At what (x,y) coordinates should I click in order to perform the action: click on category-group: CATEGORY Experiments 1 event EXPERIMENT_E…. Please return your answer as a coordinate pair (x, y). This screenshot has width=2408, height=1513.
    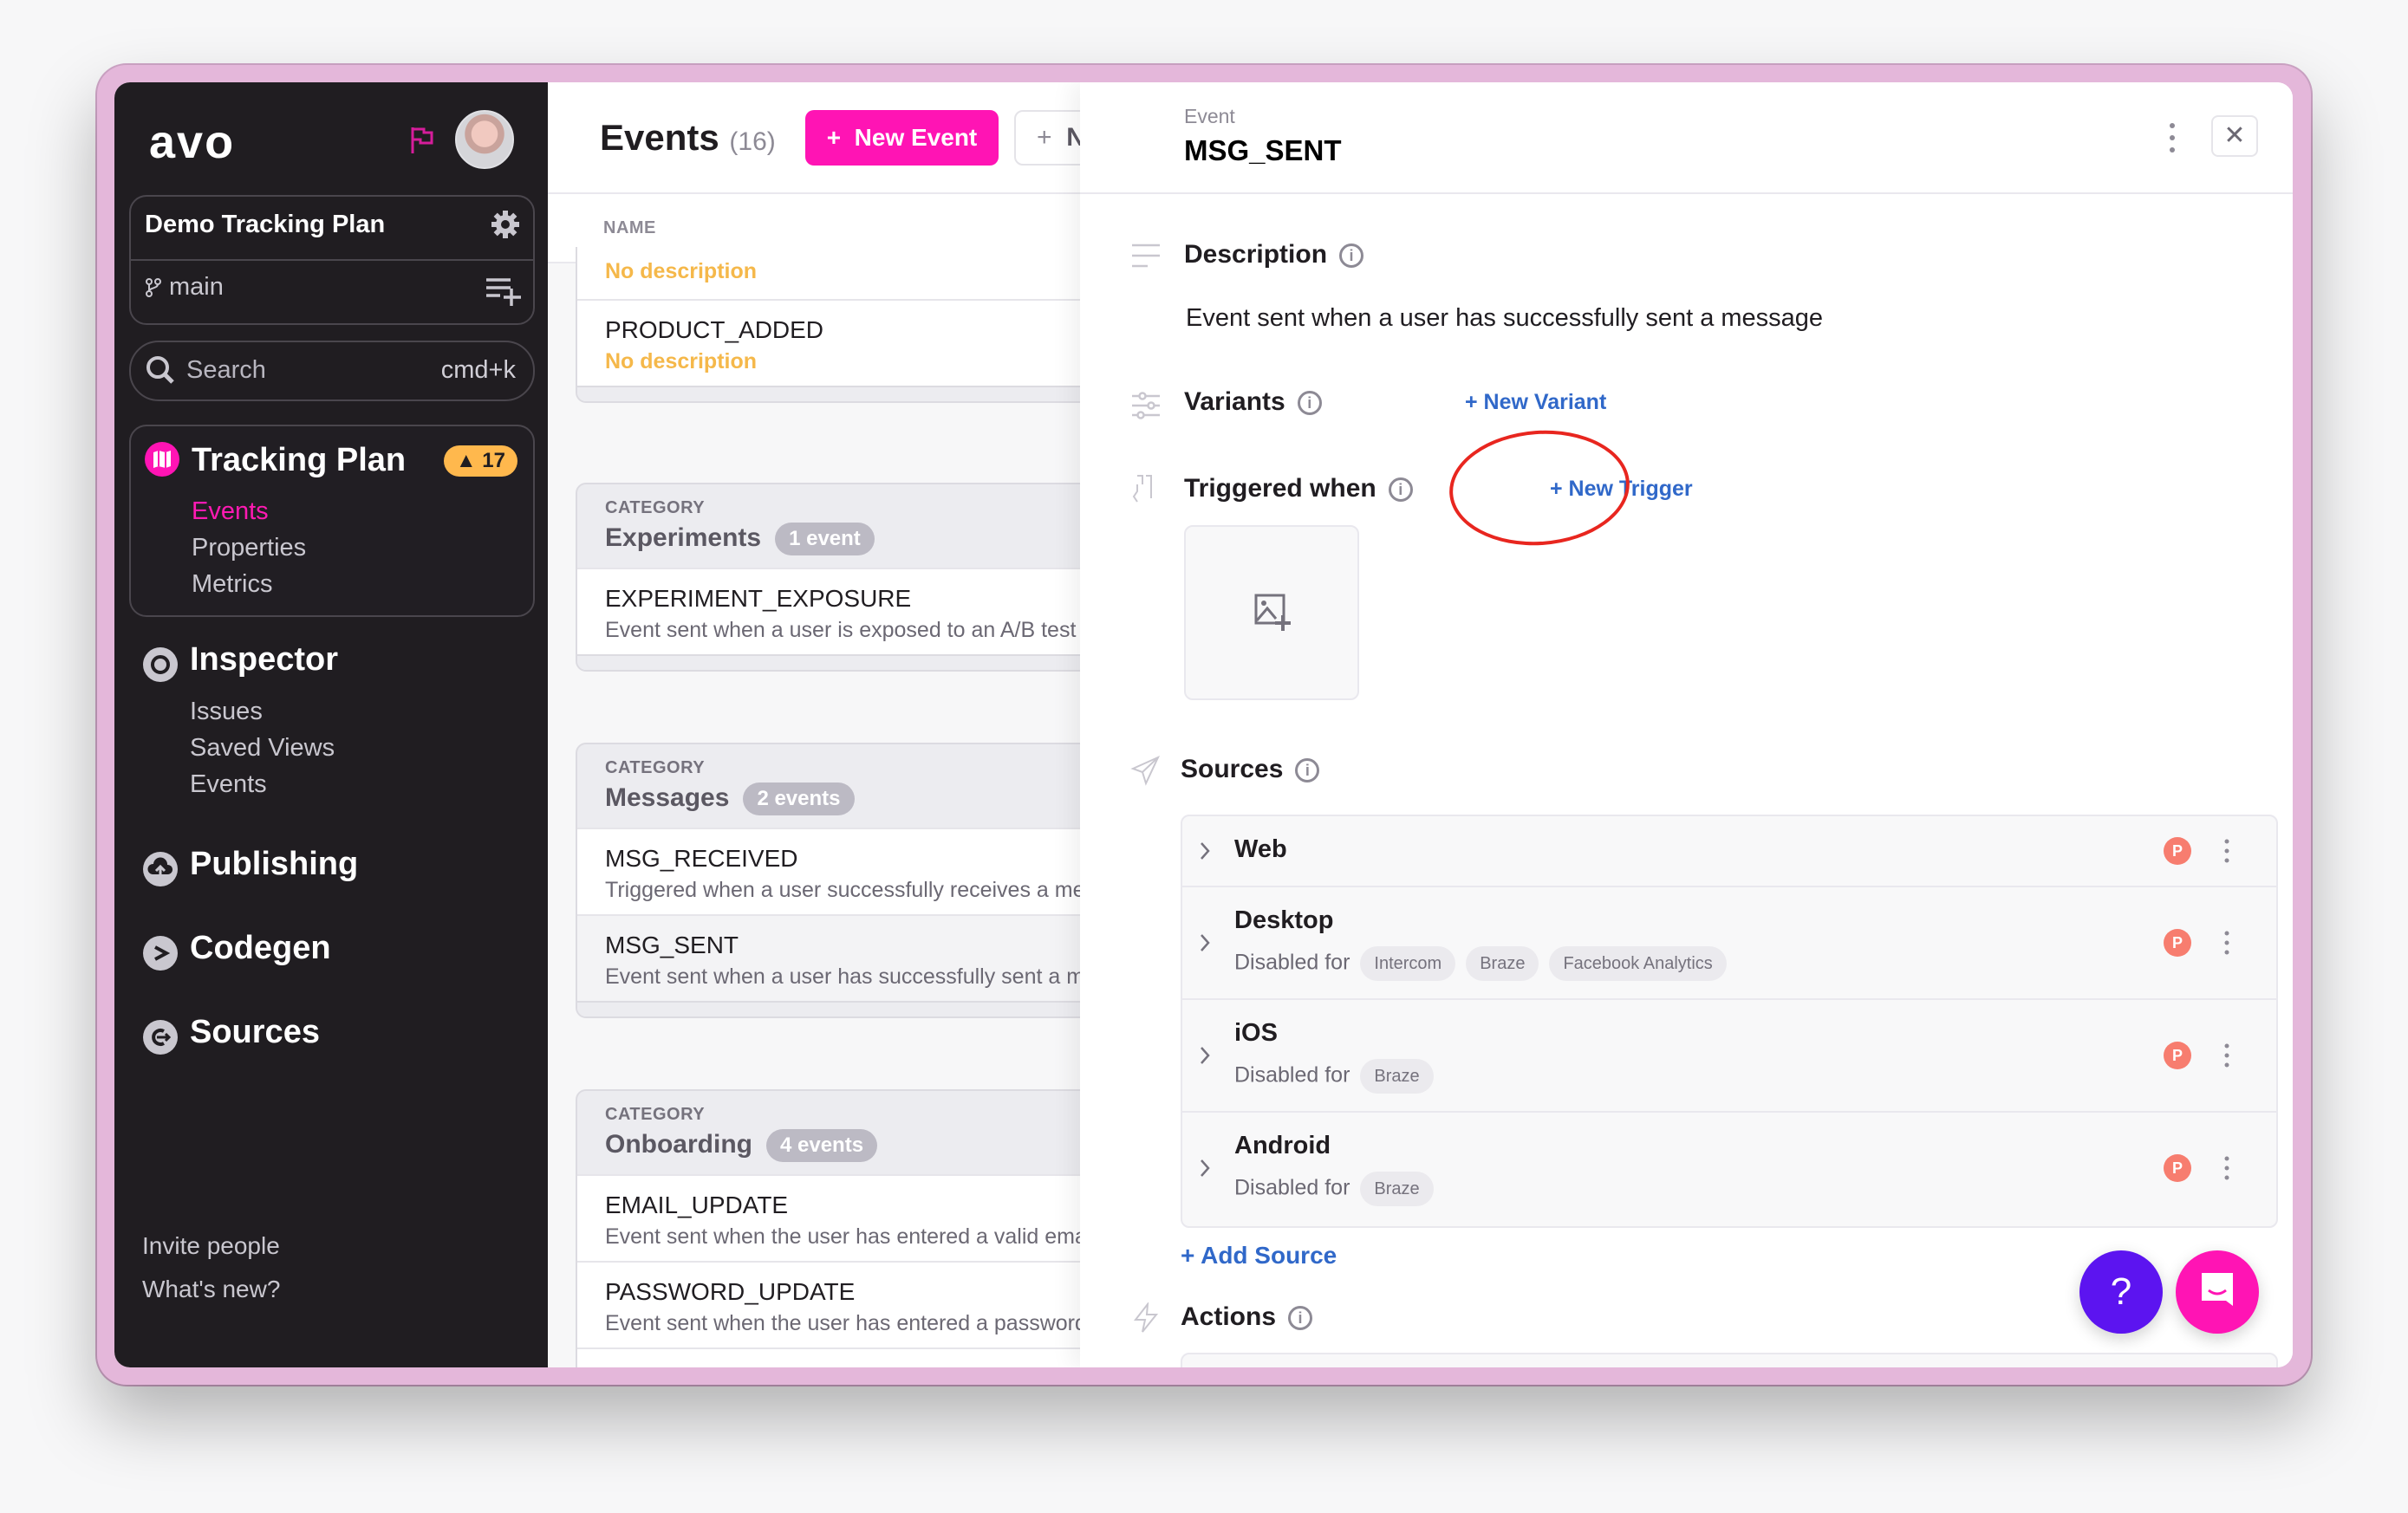
    Looking at the image, I should click on (828, 577).